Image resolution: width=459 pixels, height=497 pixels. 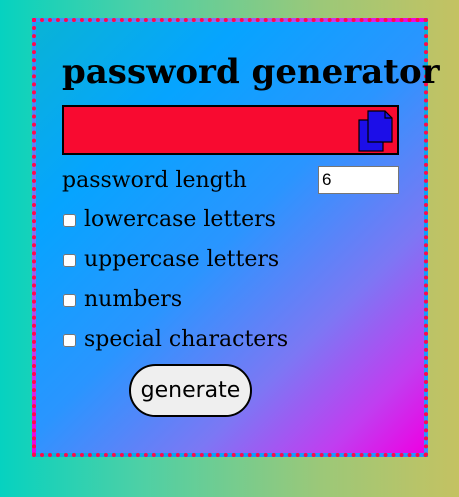 What do you see at coordinates (182, 259) in the screenshot?
I see `uppercase-label: uppercase letters` at bounding box center [182, 259].